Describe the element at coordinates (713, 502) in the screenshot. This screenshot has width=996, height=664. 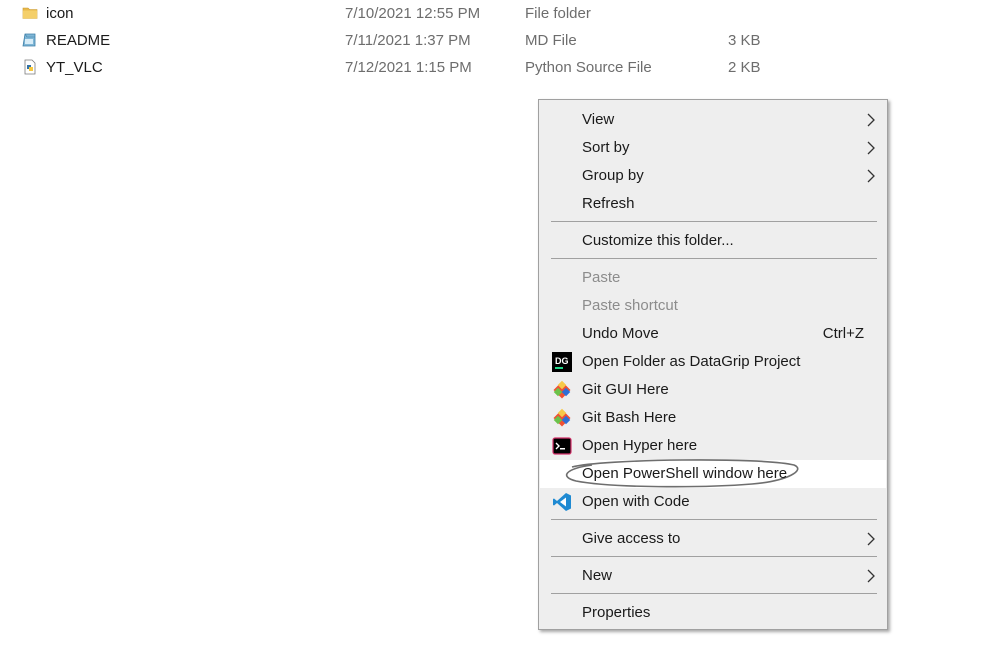
I see `menu-item-open-with-code: Open with Code` at that location.